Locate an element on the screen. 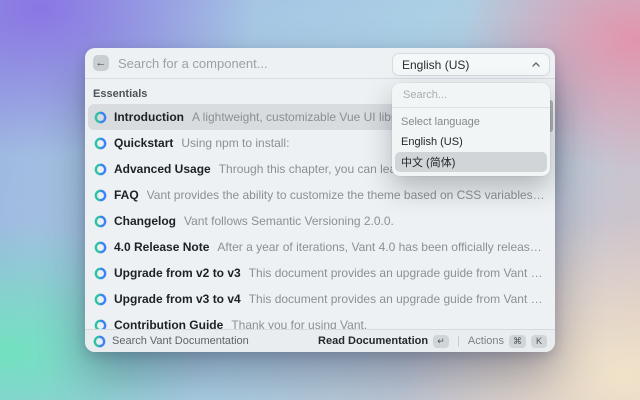 This screenshot has height=400, width=640. result-title: Quickstart is located at coordinates (144, 143).